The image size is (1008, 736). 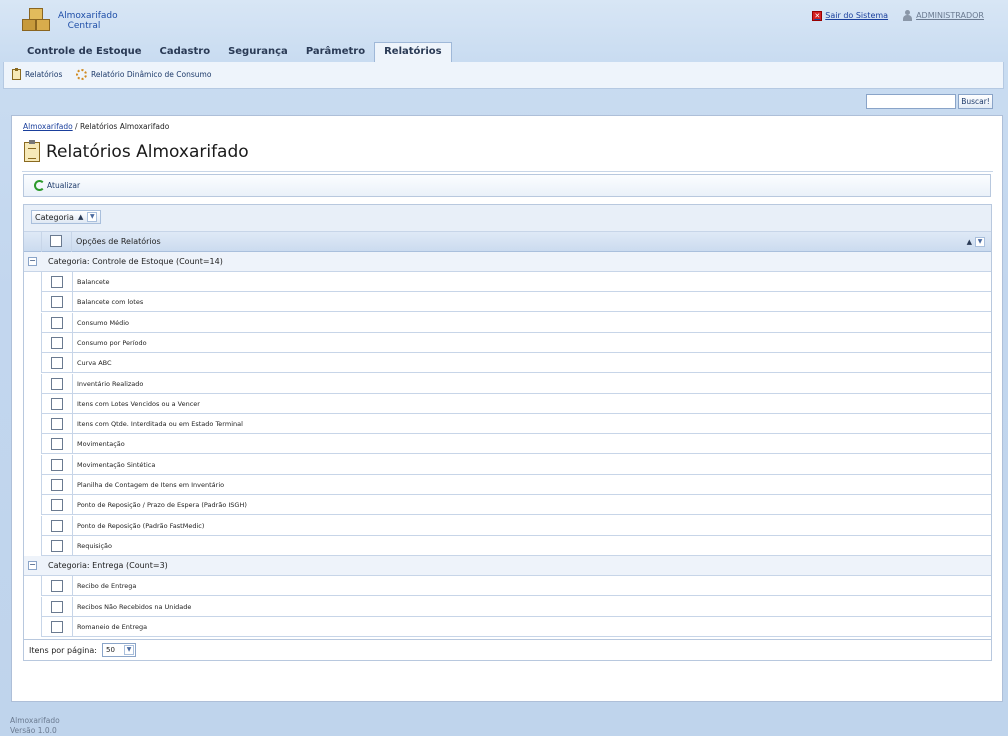 What do you see at coordinates (516, 322) in the screenshot?
I see `table-row: Consumo Médio` at bounding box center [516, 322].